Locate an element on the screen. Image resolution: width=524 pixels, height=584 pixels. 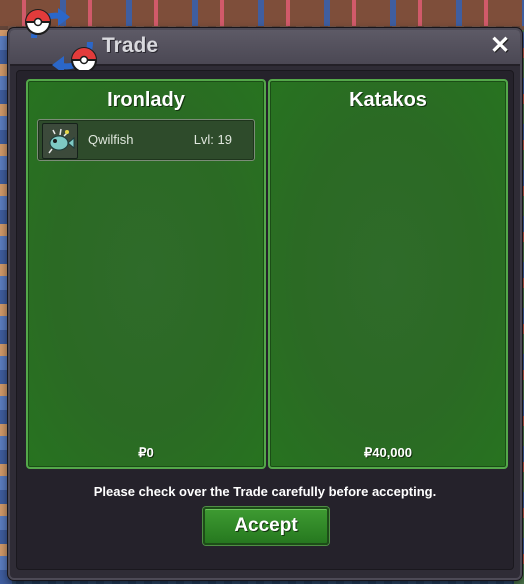
qwilfish-icon is located at coordinates (60, 141).